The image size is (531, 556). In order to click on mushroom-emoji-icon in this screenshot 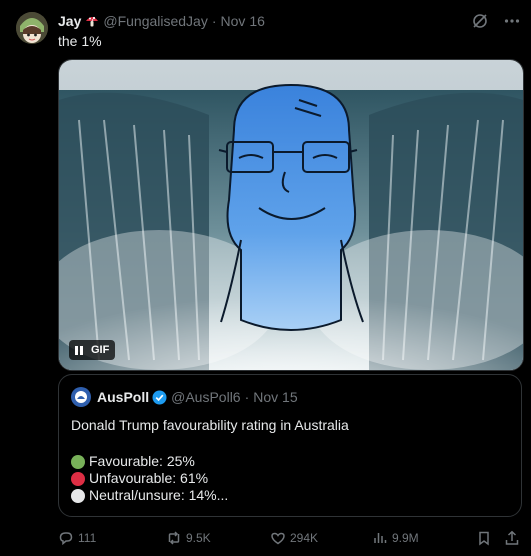, I will do `click(92, 21)`.